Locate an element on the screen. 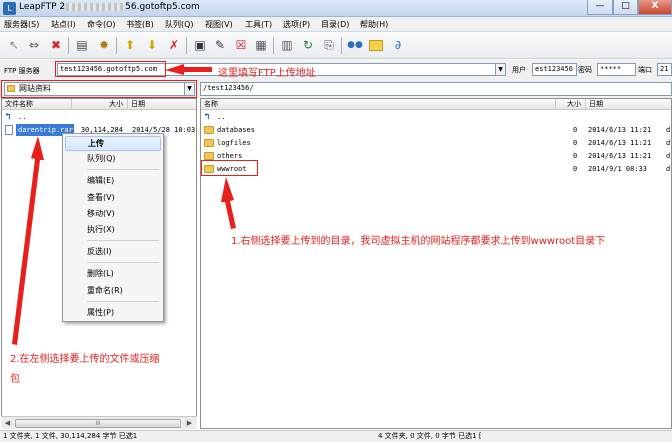 This screenshot has width=672, height=442. menu-directory: 目录(D) is located at coordinates (335, 24).